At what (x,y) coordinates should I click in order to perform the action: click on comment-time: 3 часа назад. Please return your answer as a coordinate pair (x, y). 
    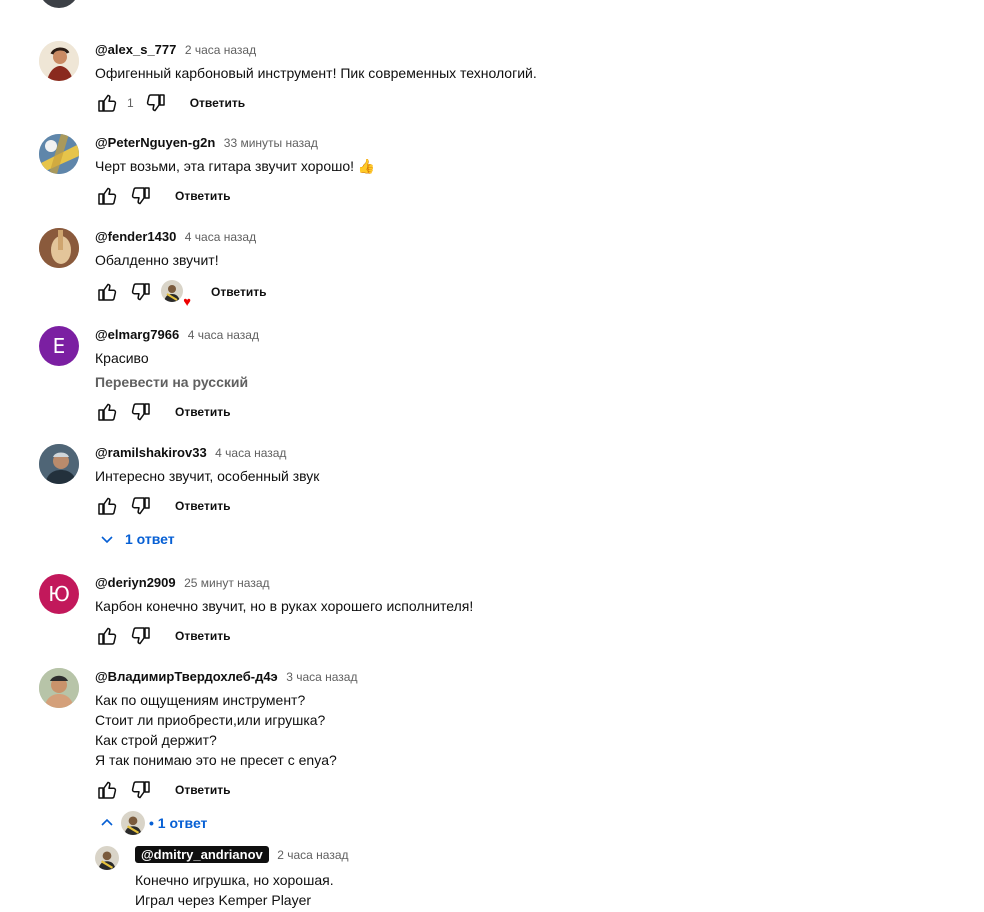
    Looking at the image, I should click on (321, 677).